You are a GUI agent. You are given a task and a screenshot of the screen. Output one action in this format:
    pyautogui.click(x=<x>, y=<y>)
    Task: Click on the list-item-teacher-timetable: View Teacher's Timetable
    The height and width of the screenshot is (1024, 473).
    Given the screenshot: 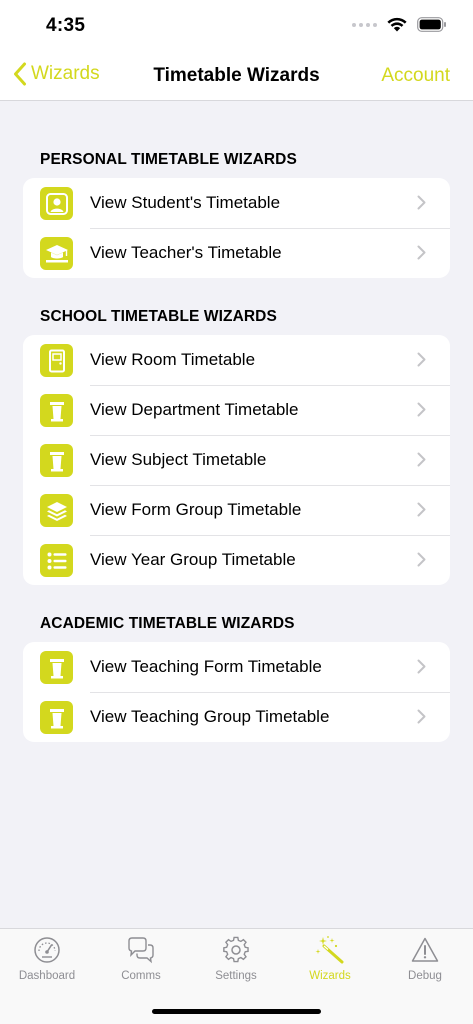 What is the action you would take?
    pyautogui.click(x=236, y=253)
    